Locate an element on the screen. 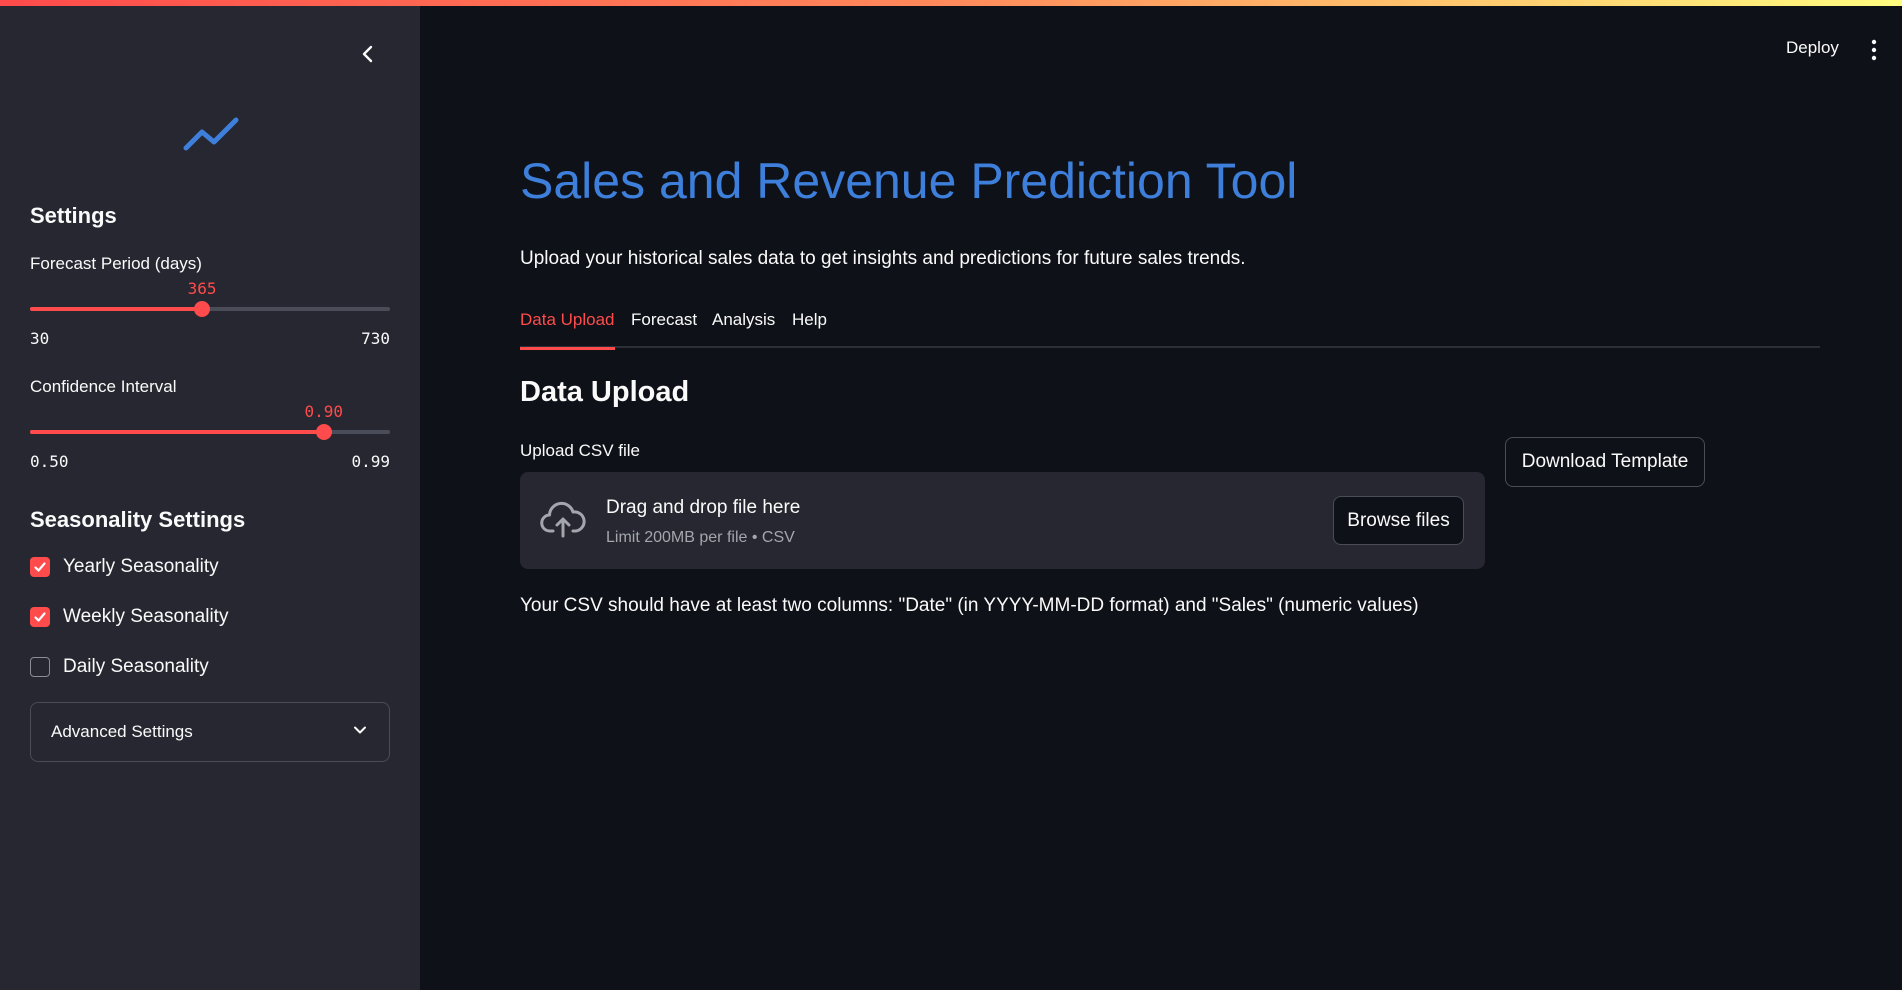 The height and width of the screenshot is (990, 1902). more-options-icon is located at coordinates (1874, 50).